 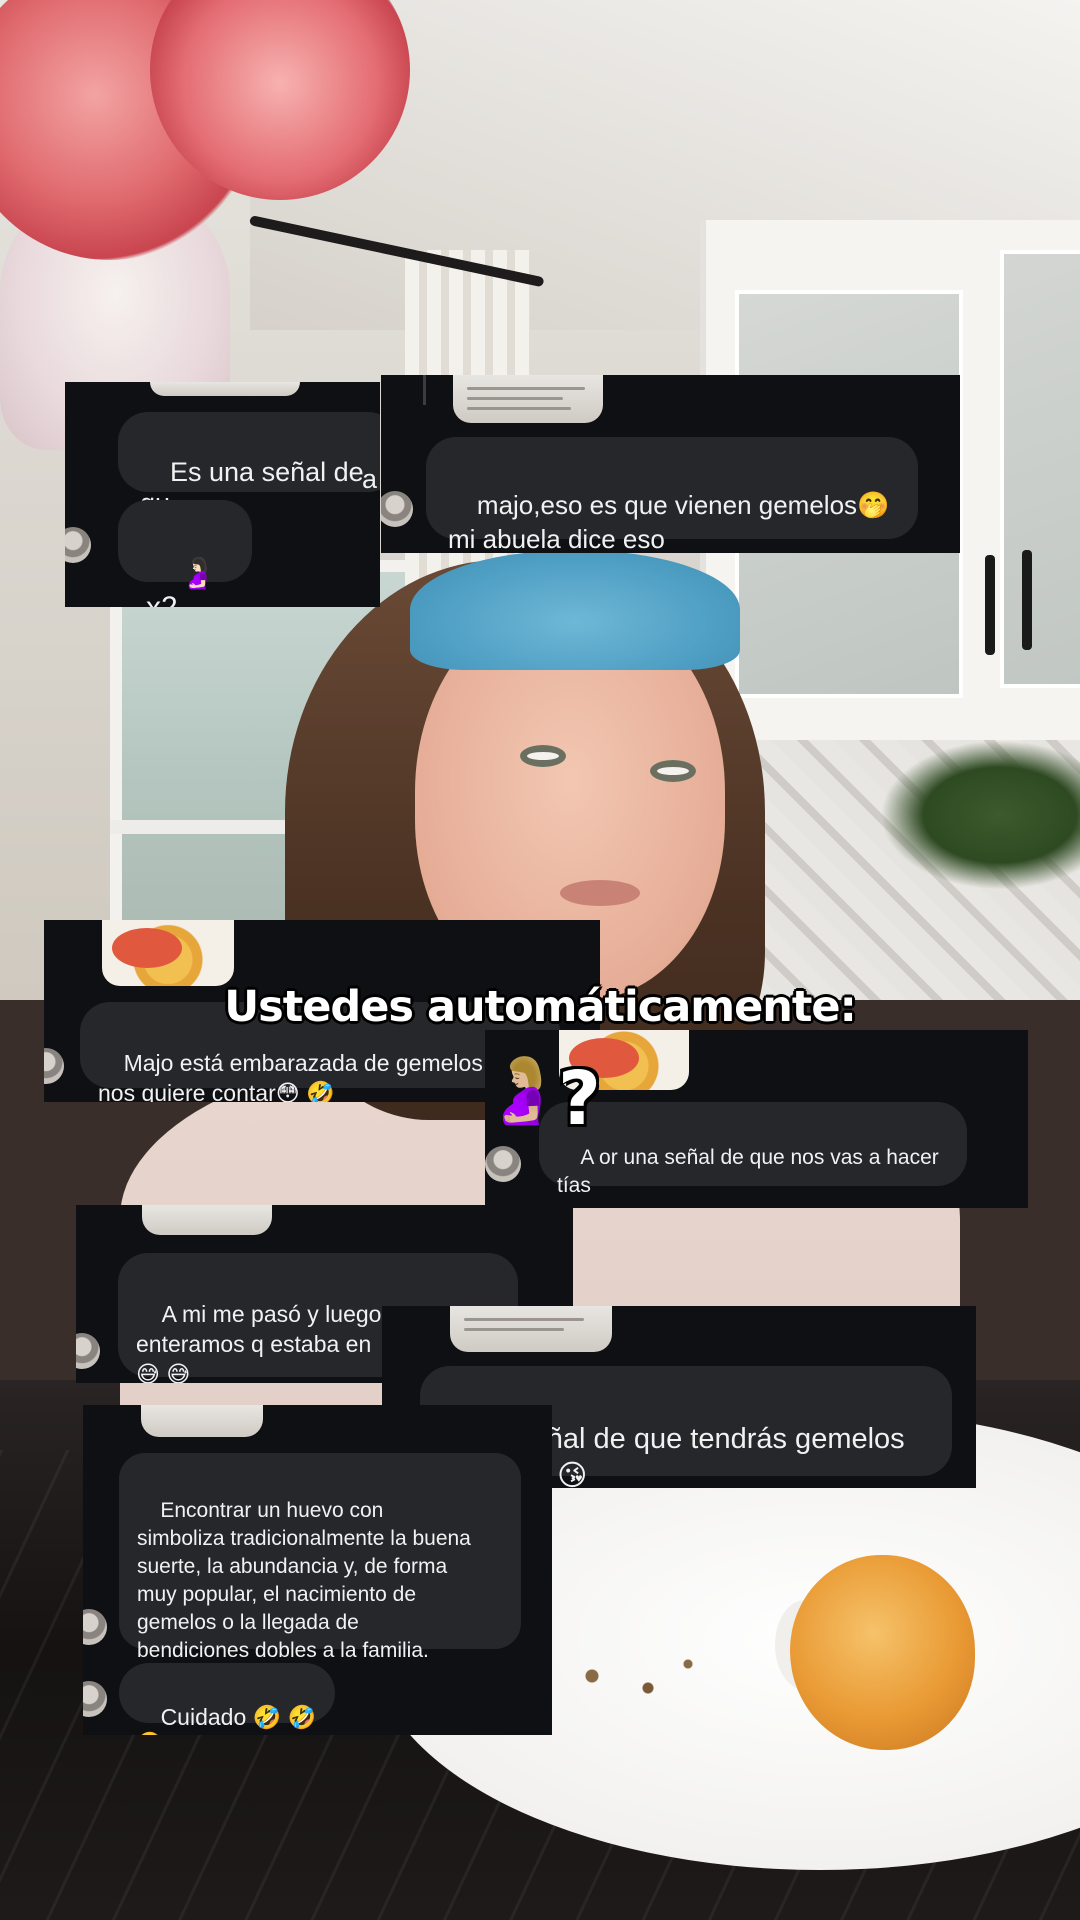 I want to click on crumbs, so click(x=640, y=1670).